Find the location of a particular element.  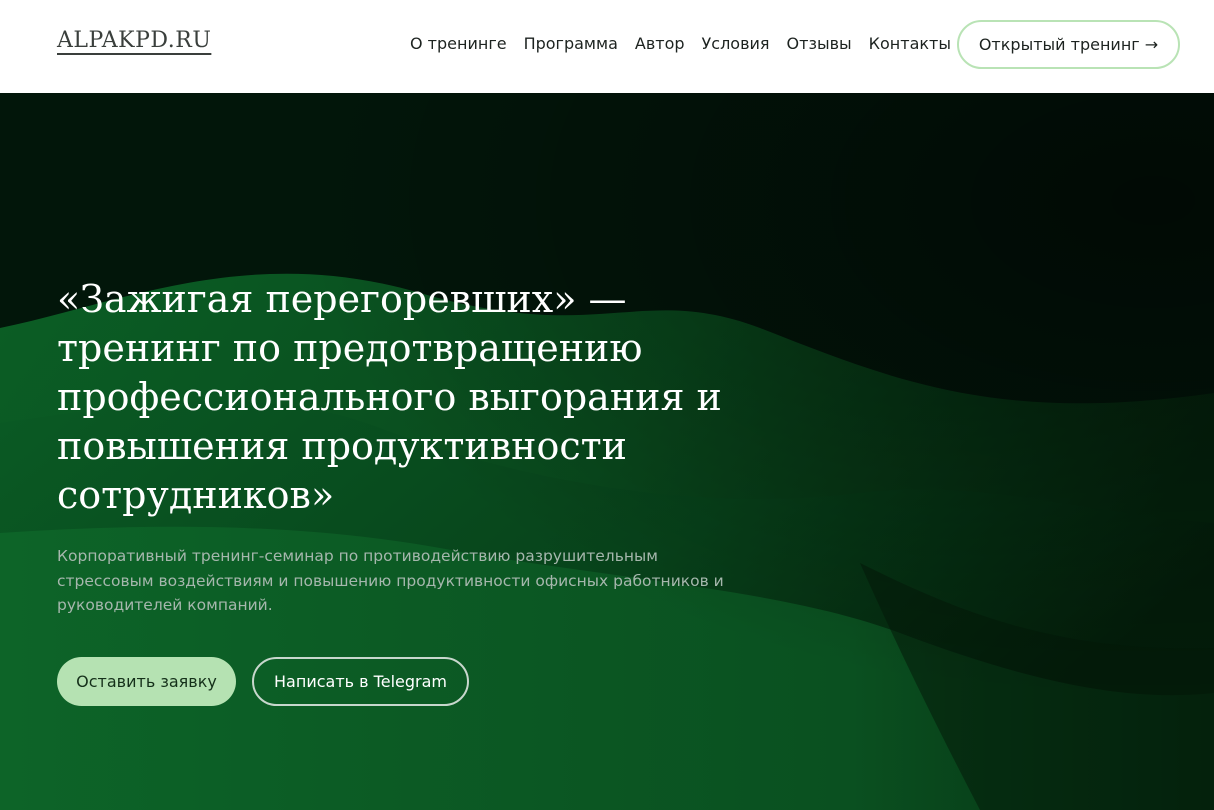

nav-item-contacts: Контакты is located at coordinates (910, 43).